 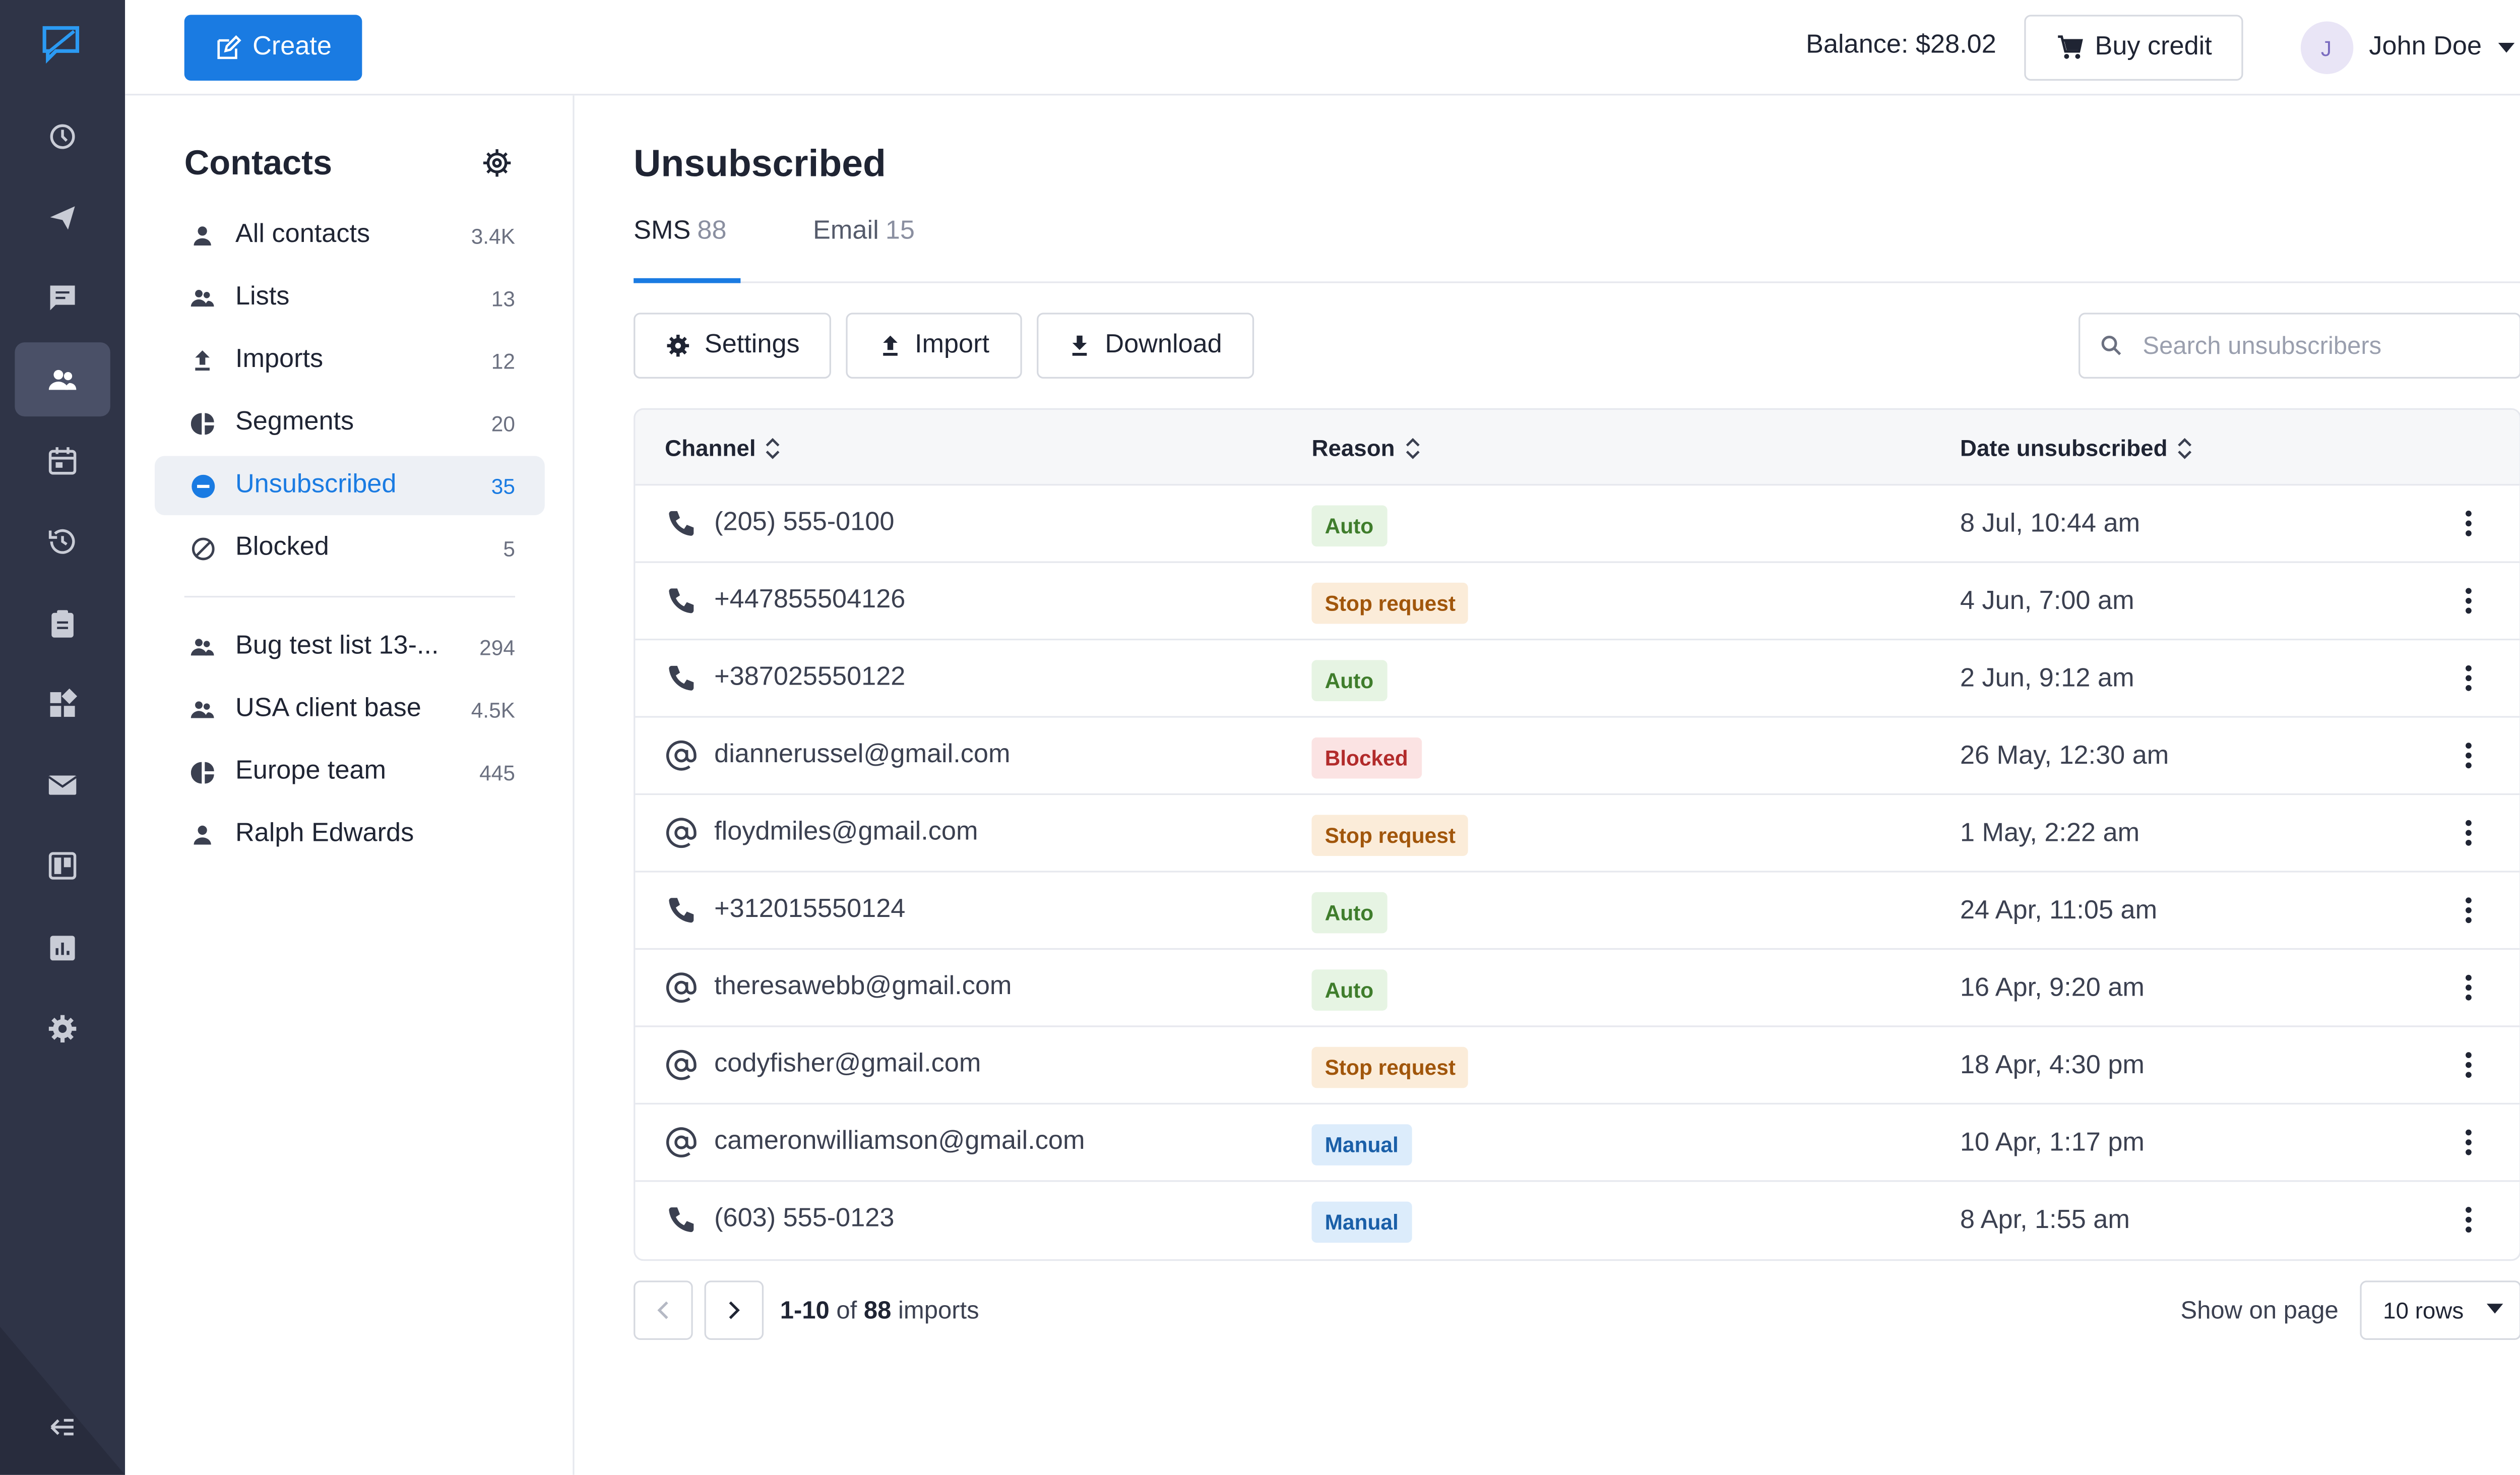 I want to click on gear-icon, so click(x=496, y=163).